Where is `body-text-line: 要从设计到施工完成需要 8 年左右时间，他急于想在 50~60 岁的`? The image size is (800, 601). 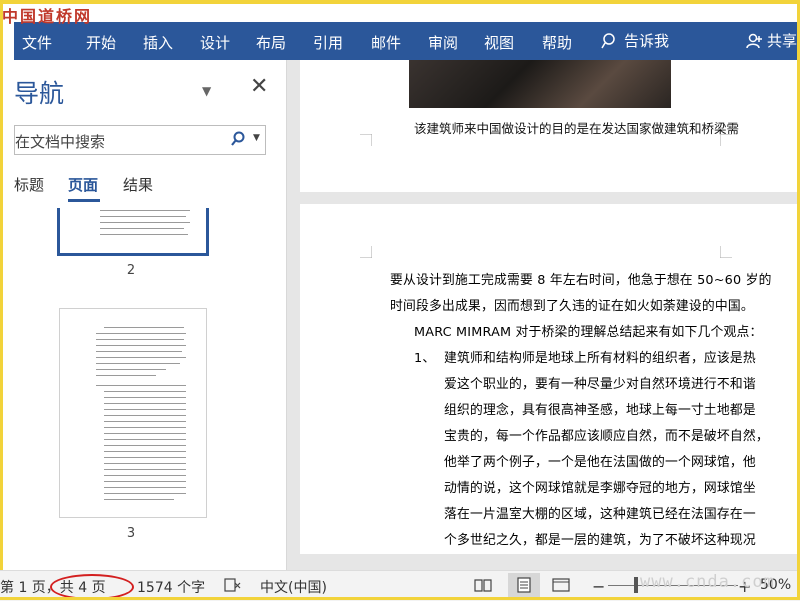 body-text-line: 要从设计到施工完成需要 8 年左右时间，他急于想在 50~60 岁的 is located at coordinates (581, 280).